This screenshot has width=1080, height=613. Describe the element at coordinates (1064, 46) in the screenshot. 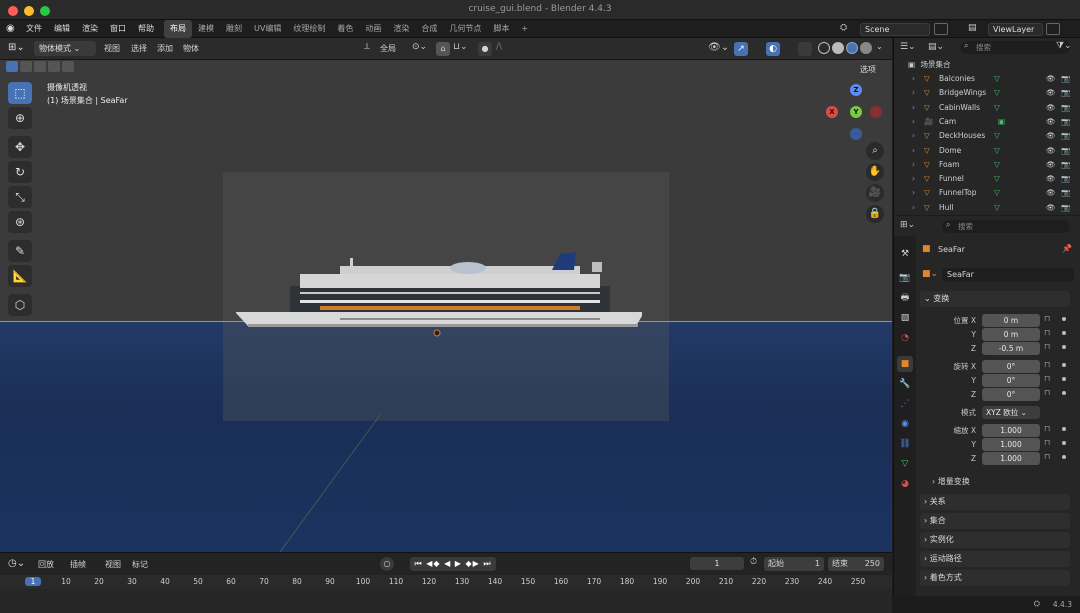

I see `filter-icon: ⧩⌄` at that location.